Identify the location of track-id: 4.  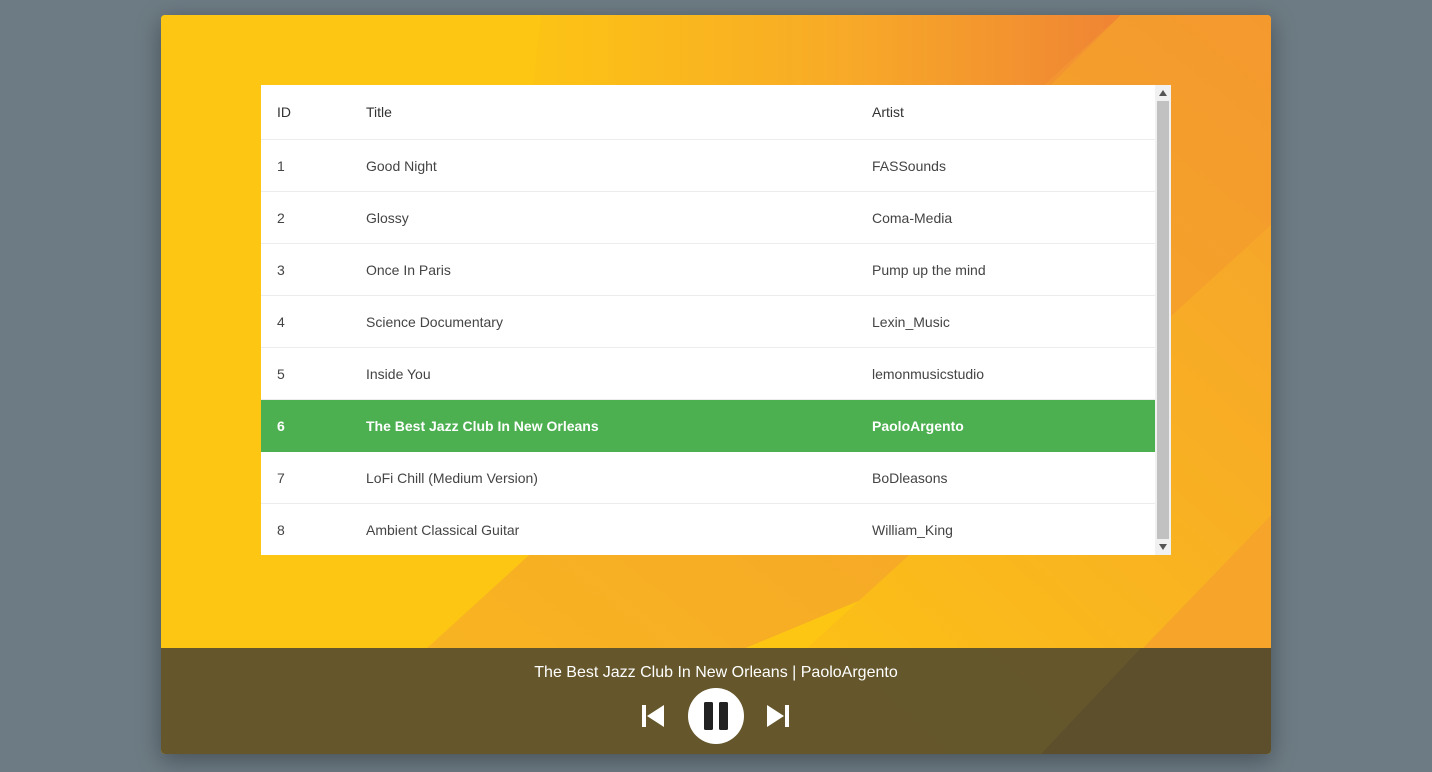
(281, 321).